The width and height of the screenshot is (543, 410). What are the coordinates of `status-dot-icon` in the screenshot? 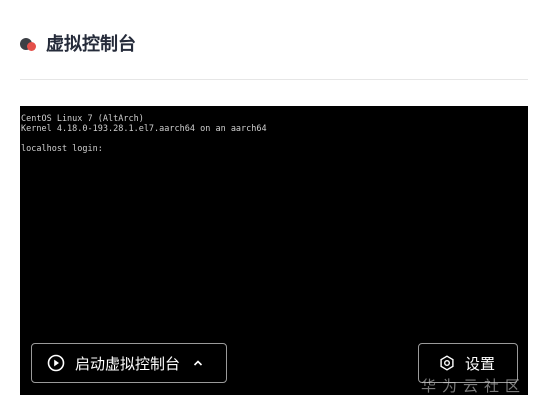 It's located at (29, 43).